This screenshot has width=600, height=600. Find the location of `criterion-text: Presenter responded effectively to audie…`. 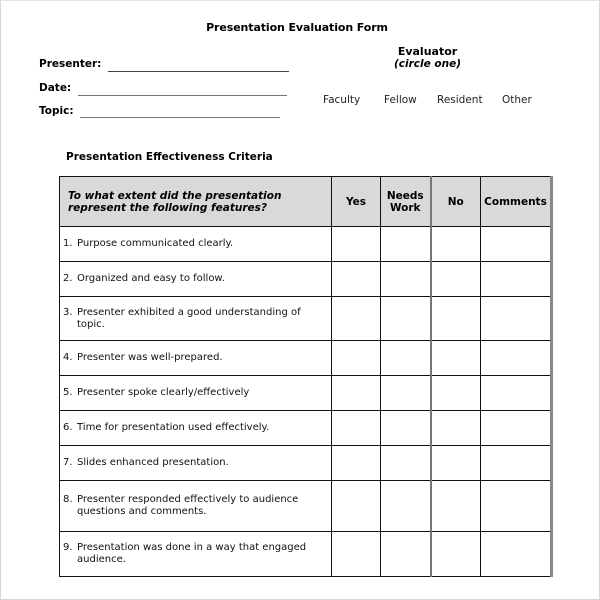

criterion-text: Presenter responded effectively to audie… is located at coordinates (188, 505).